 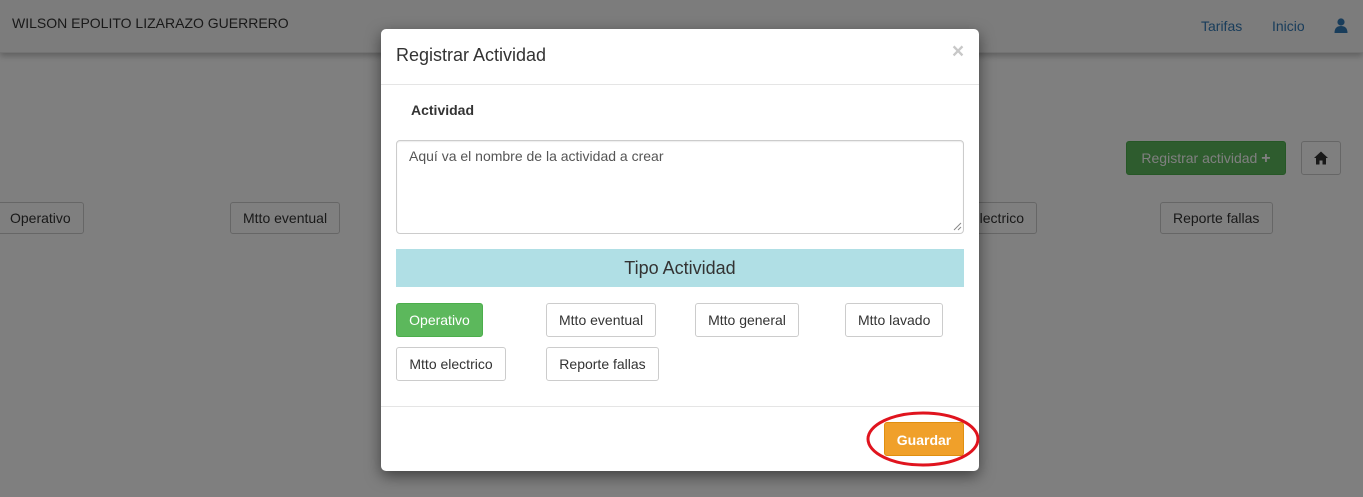 What do you see at coordinates (924, 439) in the screenshot?
I see `save-button: Guardar` at bounding box center [924, 439].